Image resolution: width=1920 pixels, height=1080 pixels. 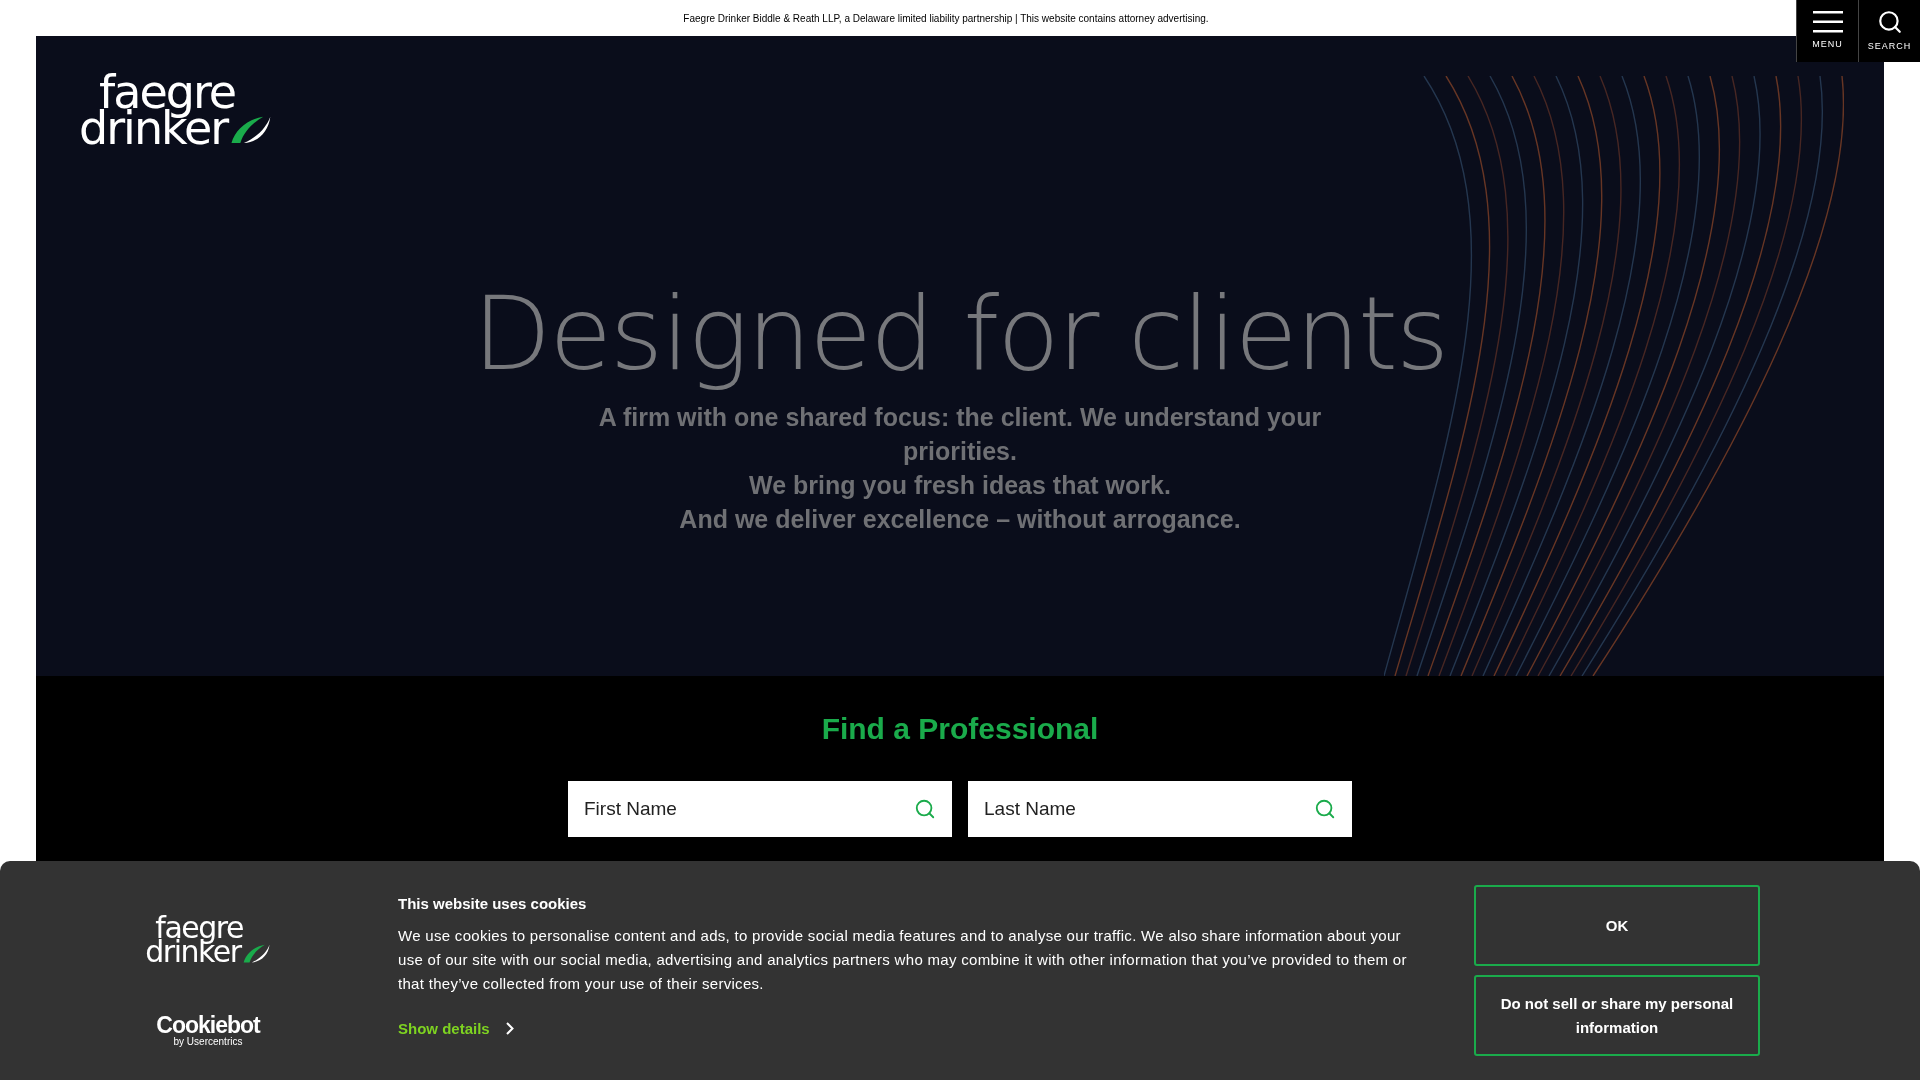 What do you see at coordinates (960, 519) in the screenshot?
I see `hero-subtitle: And we deliver excellence – without arrogance.` at bounding box center [960, 519].